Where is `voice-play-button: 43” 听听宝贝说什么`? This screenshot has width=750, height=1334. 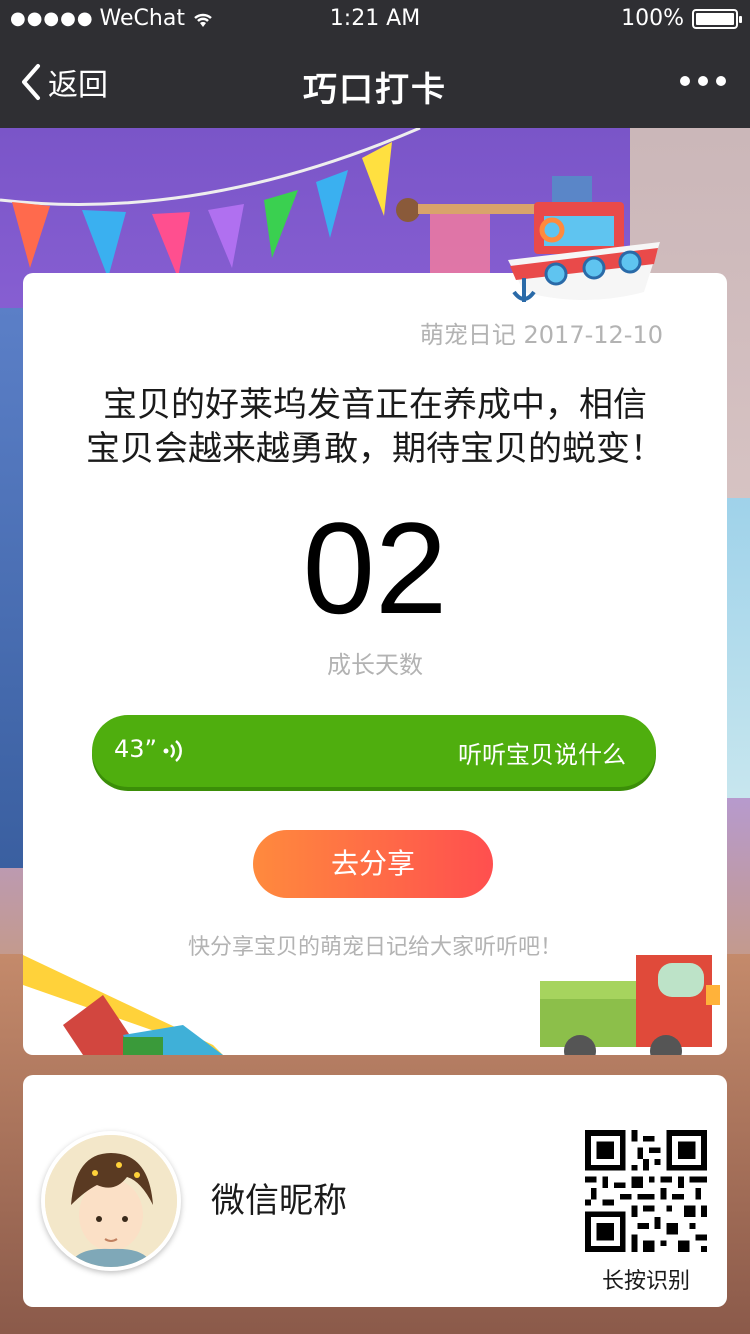 voice-play-button: 43” 听听宝贝说什么 is located at coordinates (374, 751).